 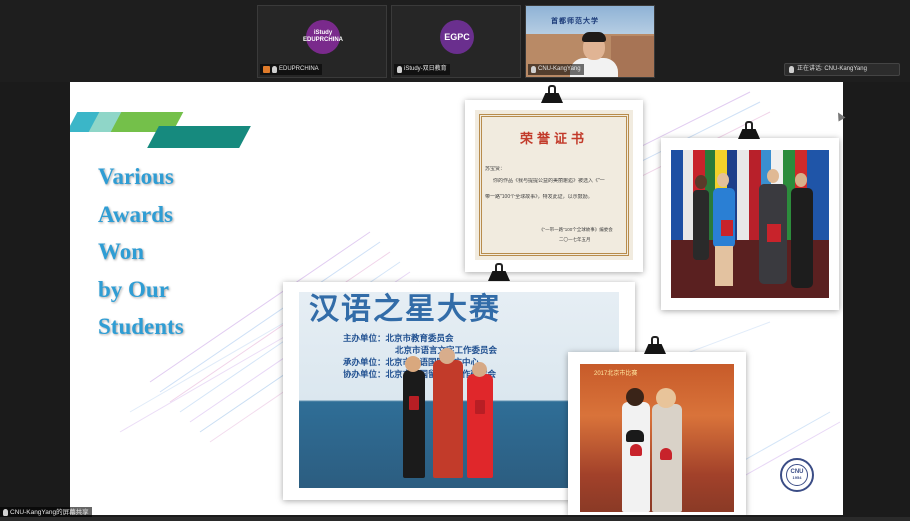 I want to click on stage-caption: 2017北京市比赛, so click(x=616, y=374).